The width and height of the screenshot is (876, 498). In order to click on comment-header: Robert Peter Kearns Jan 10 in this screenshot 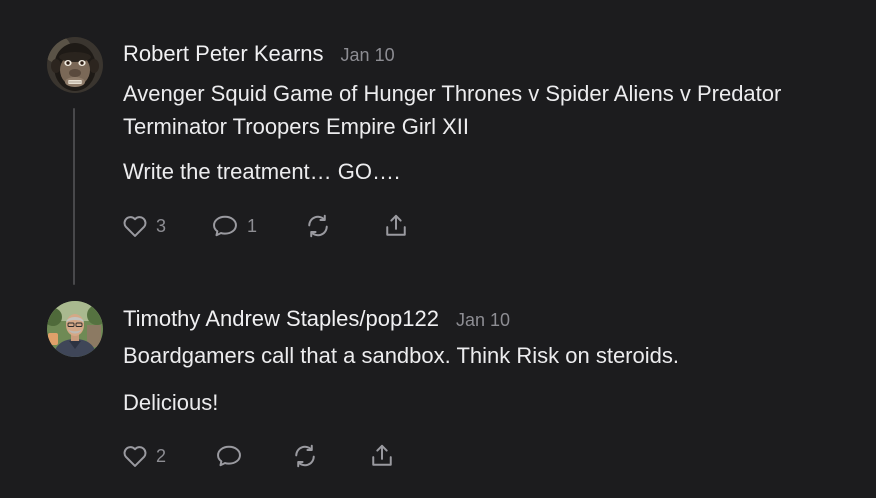, I will do `click(259, 54)`.